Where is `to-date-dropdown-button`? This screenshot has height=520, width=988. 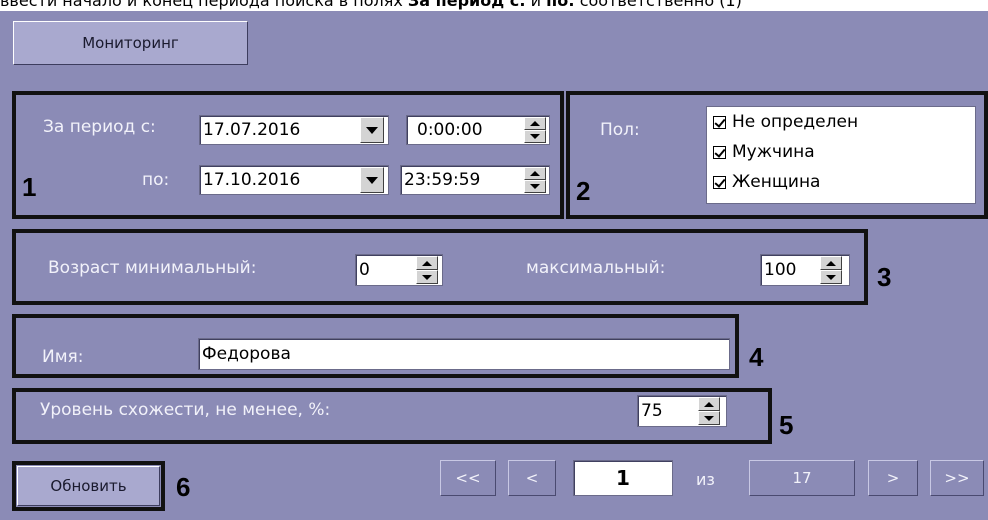 to-date-dropdown-button is located at coordinates (372, 180).